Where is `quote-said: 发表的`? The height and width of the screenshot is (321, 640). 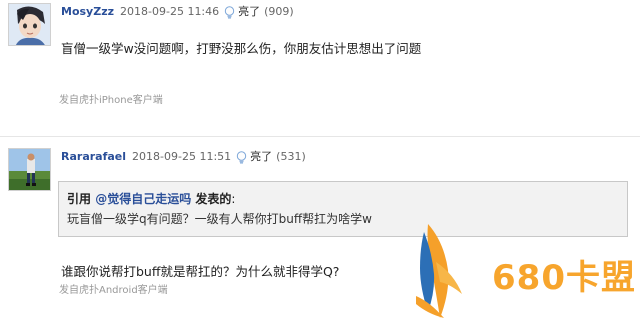 quote-said: 发表的 is located at coordinates (211, 199).